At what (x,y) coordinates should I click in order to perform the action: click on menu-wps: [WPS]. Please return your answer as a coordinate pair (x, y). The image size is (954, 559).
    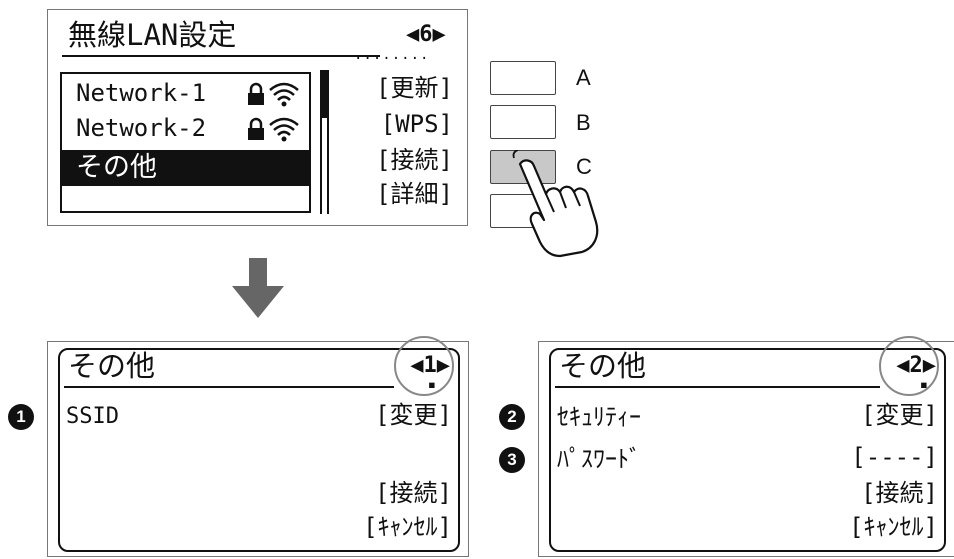
    Looking at the image, I should click on (417, 124).